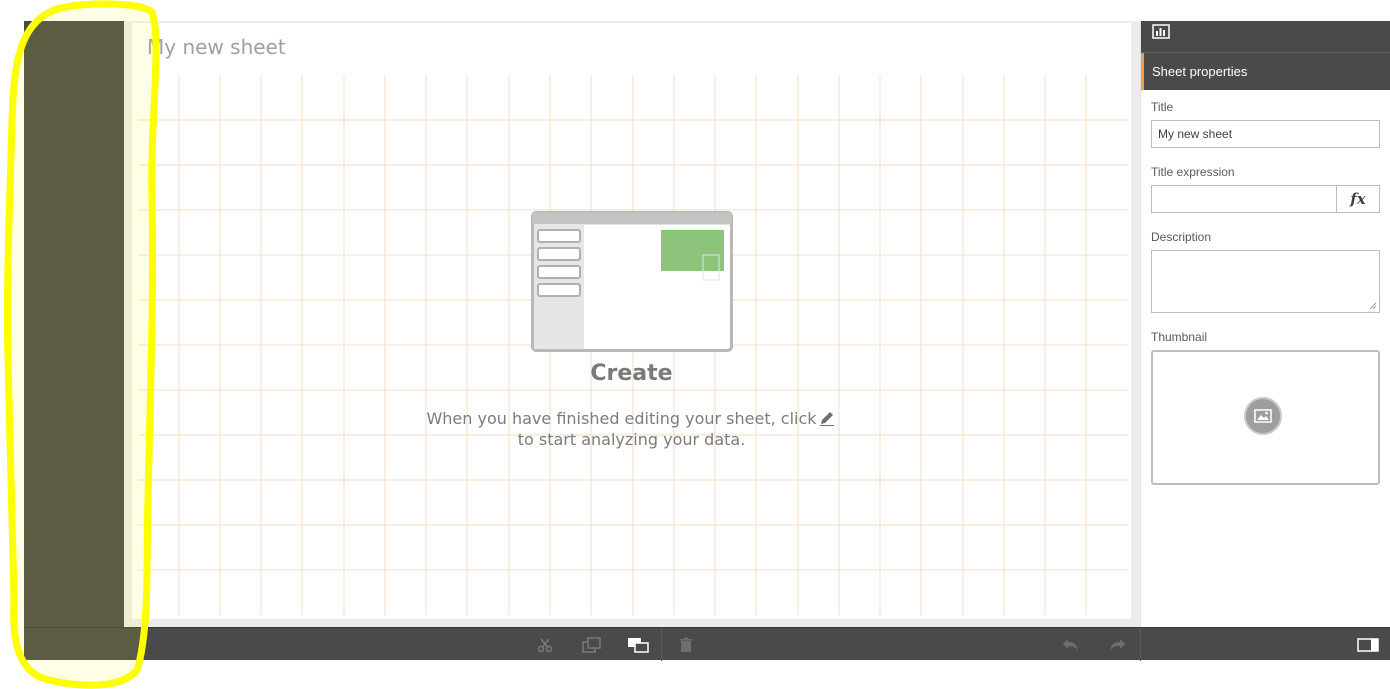  I want to click on fx-button: fx, so click(1358, 199).